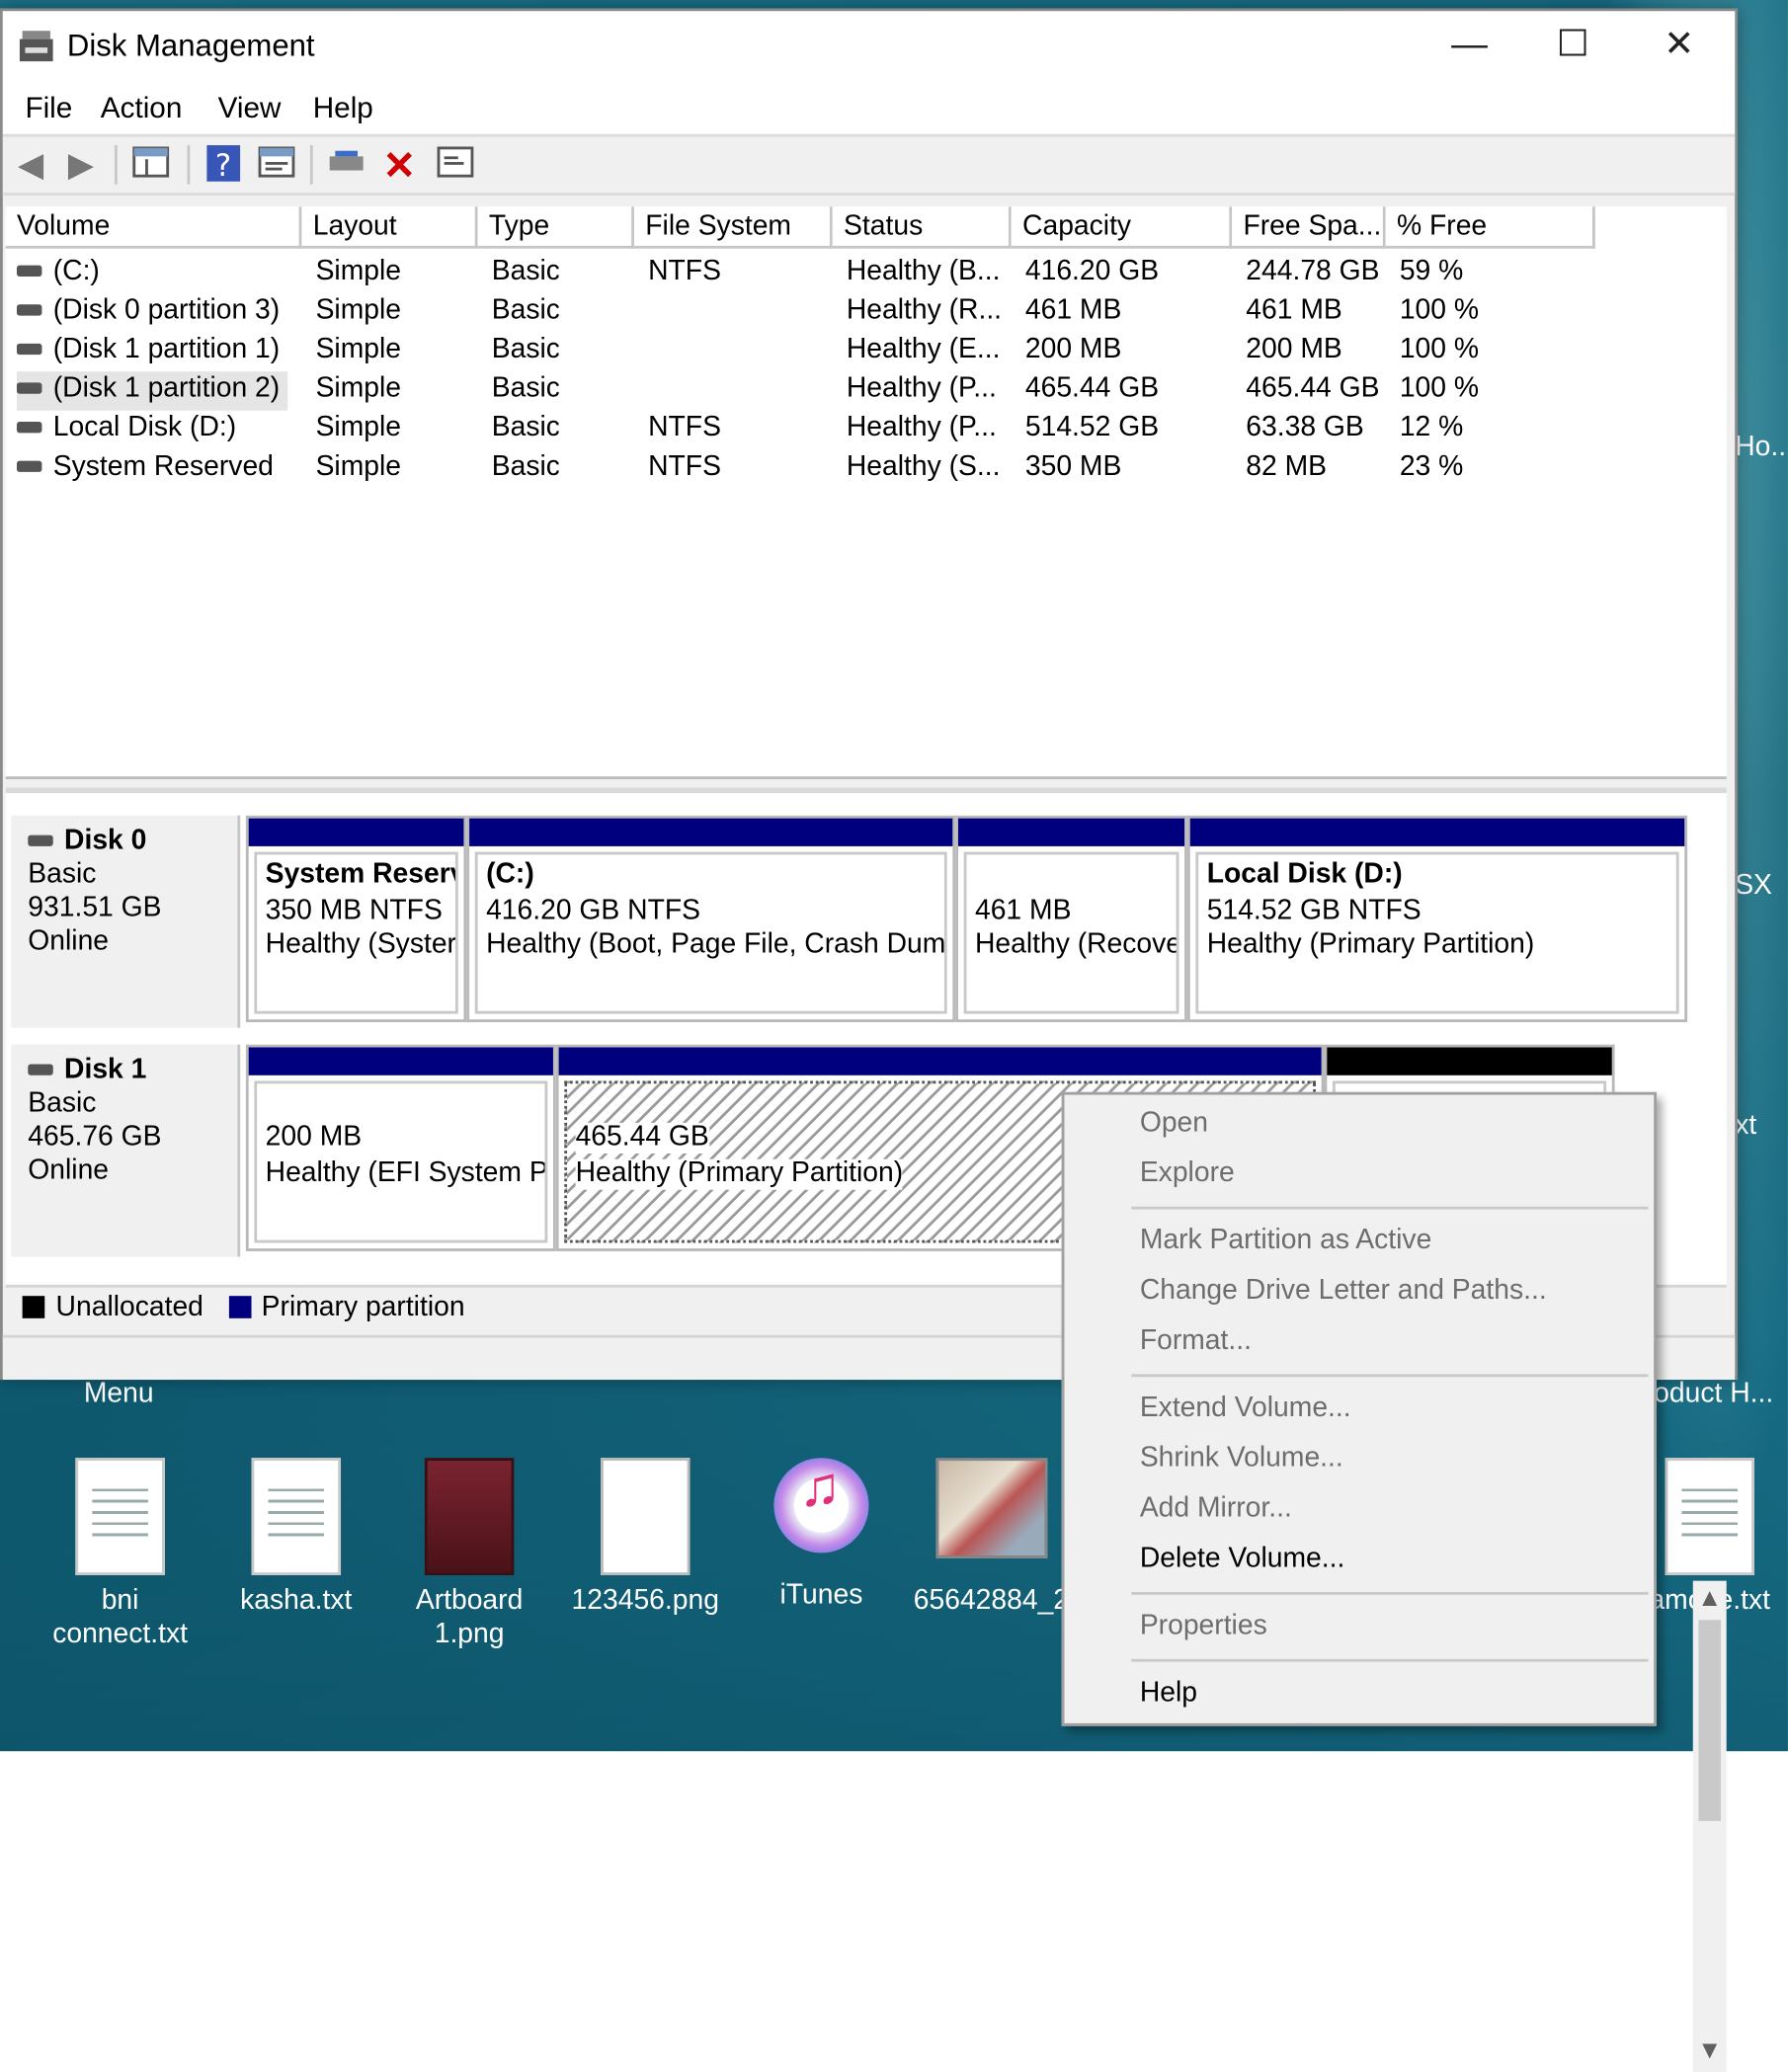 Image resolution: width=1788 pixels, height=2072 pixels. What do you see at coordinates (30, 165) in the screenshot?
I see `back-arrow-icon: ◀` at bounding box center [30, 165].